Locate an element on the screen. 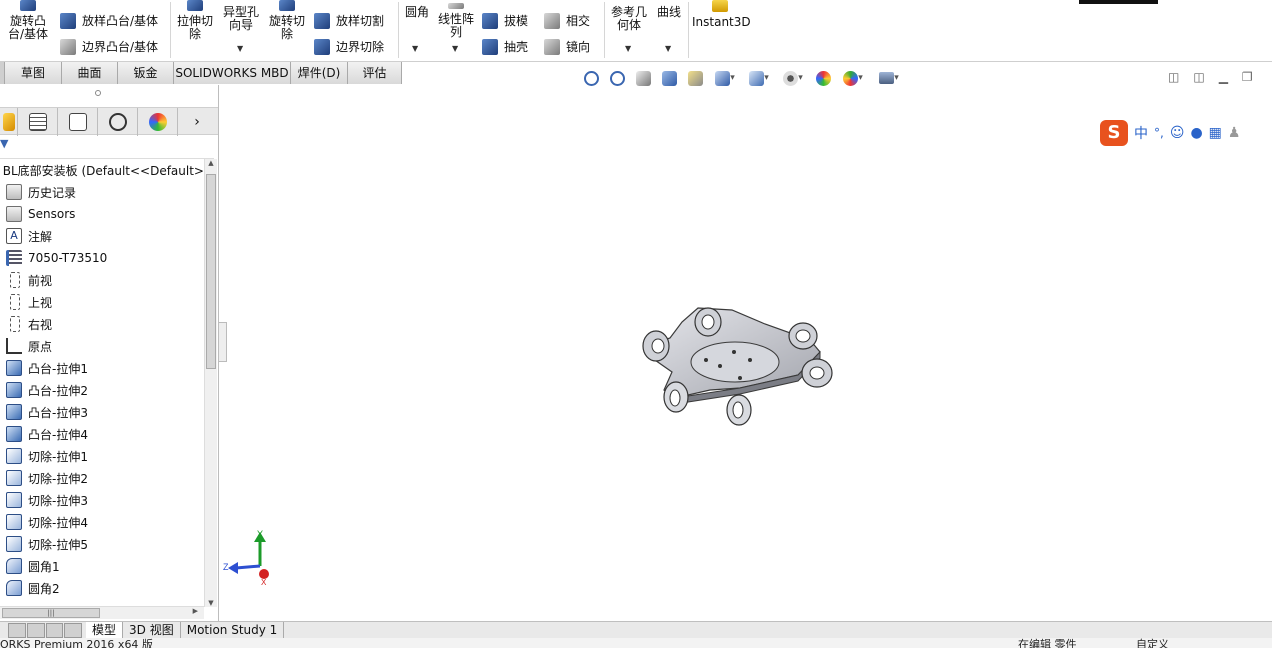 The width and height of the screenshot is (1272, 648). tree-item-front-plane: 前视 is located at coordinates (102, 280).